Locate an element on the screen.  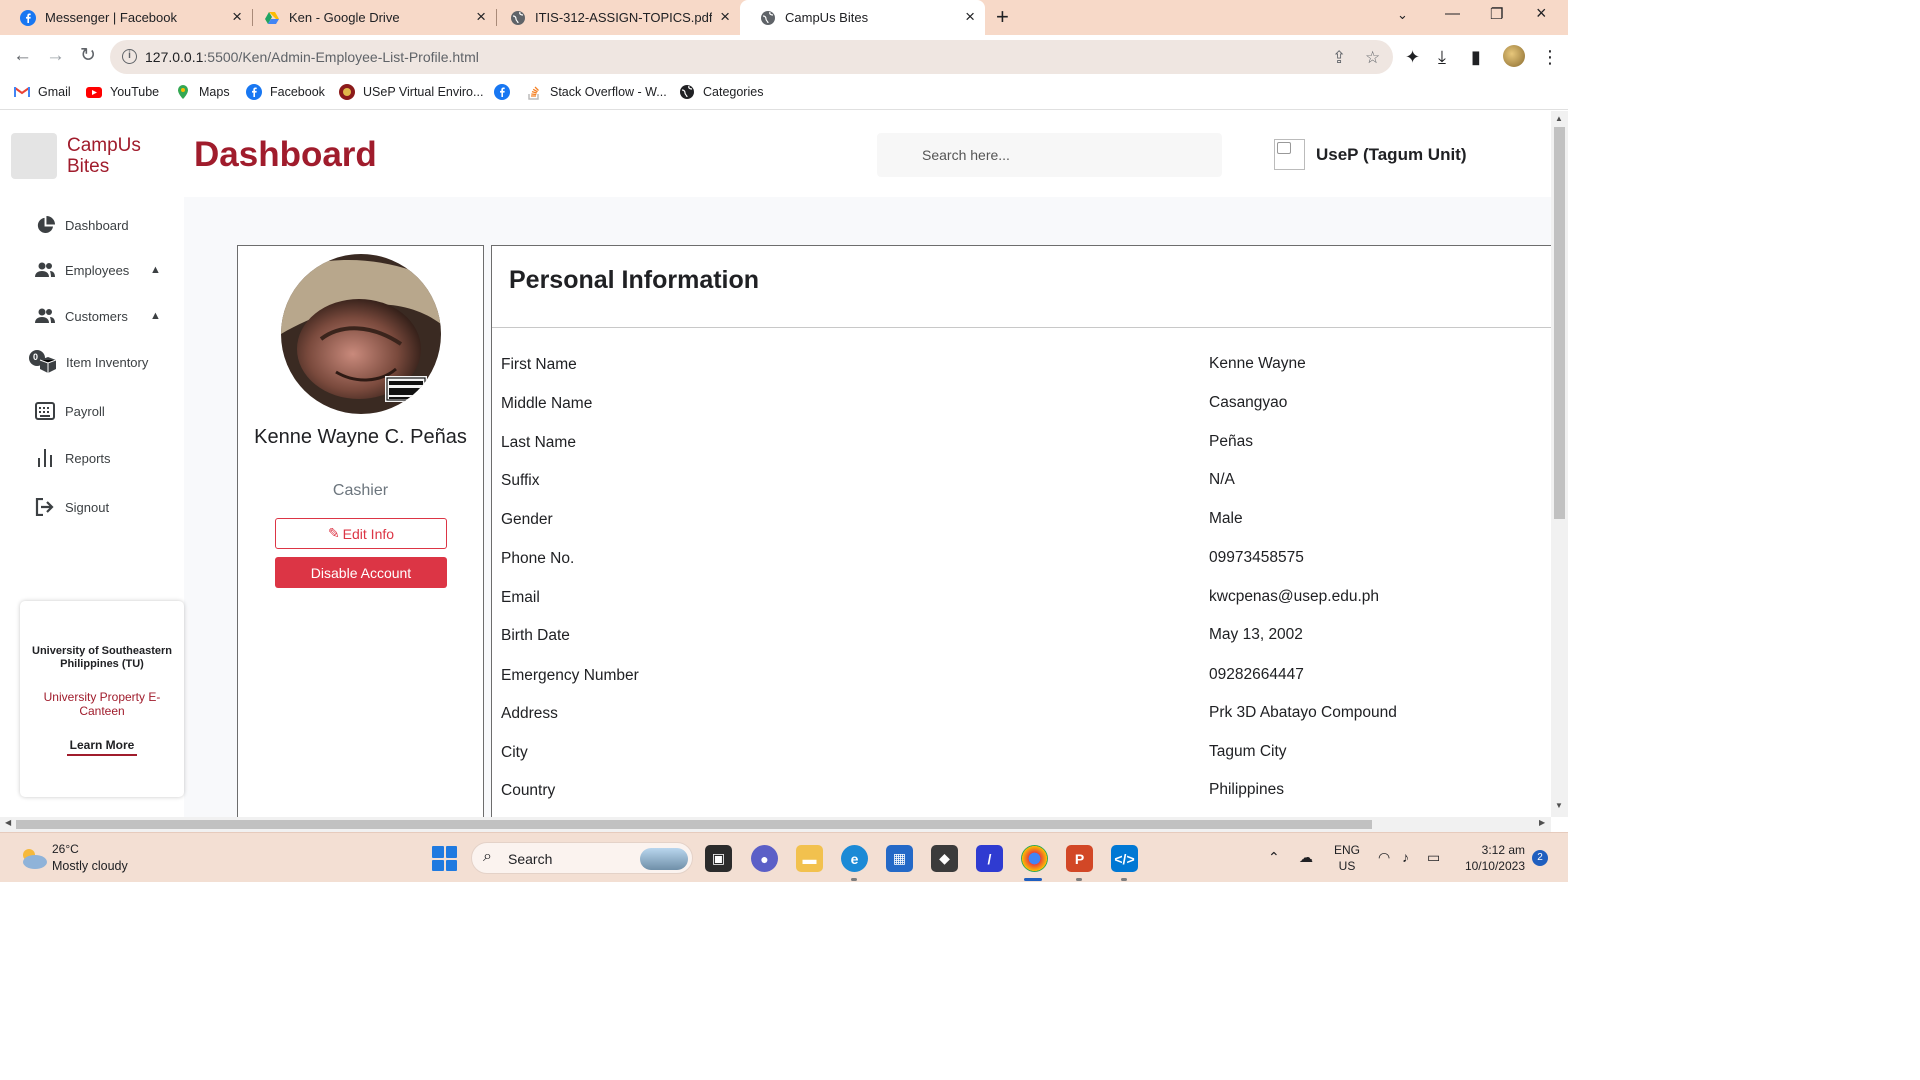
globe-icon is located at coordinates (768, 17).